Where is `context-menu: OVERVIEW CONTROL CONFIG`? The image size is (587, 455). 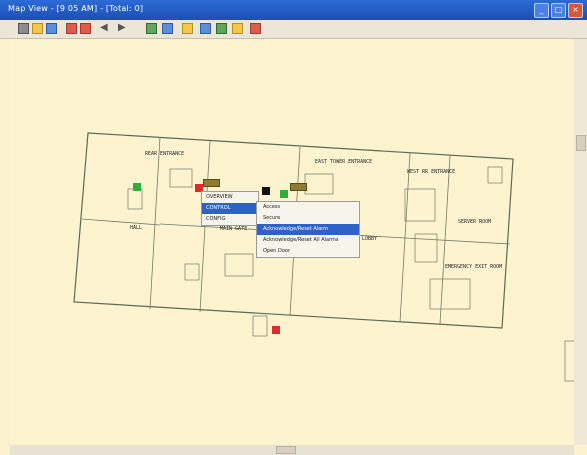
context-menu: OVERVIEW CONTROL CONFIG is located at coordinates (230, 208).